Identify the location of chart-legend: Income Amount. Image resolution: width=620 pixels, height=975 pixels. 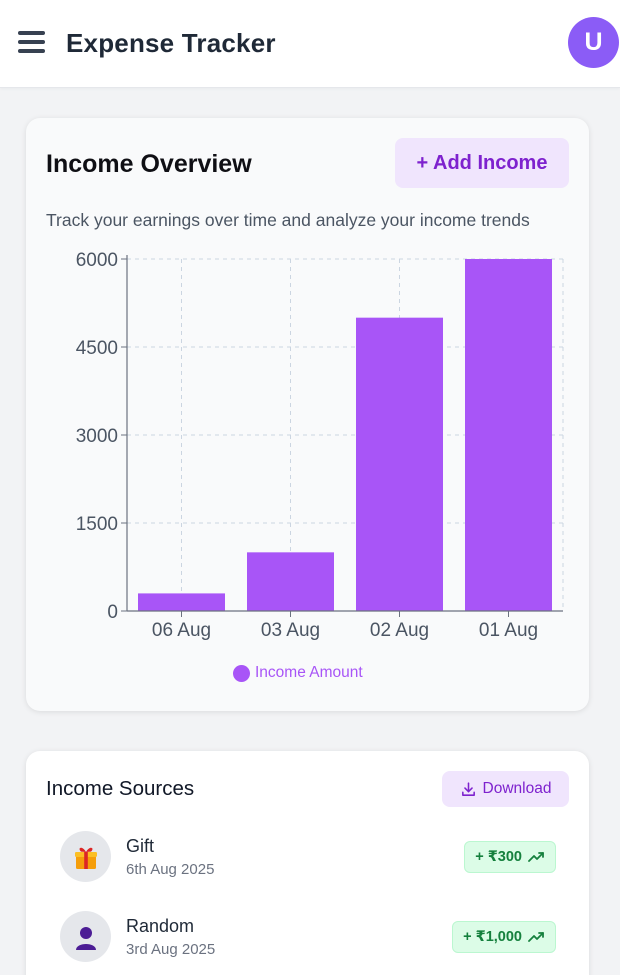
(298, 673).